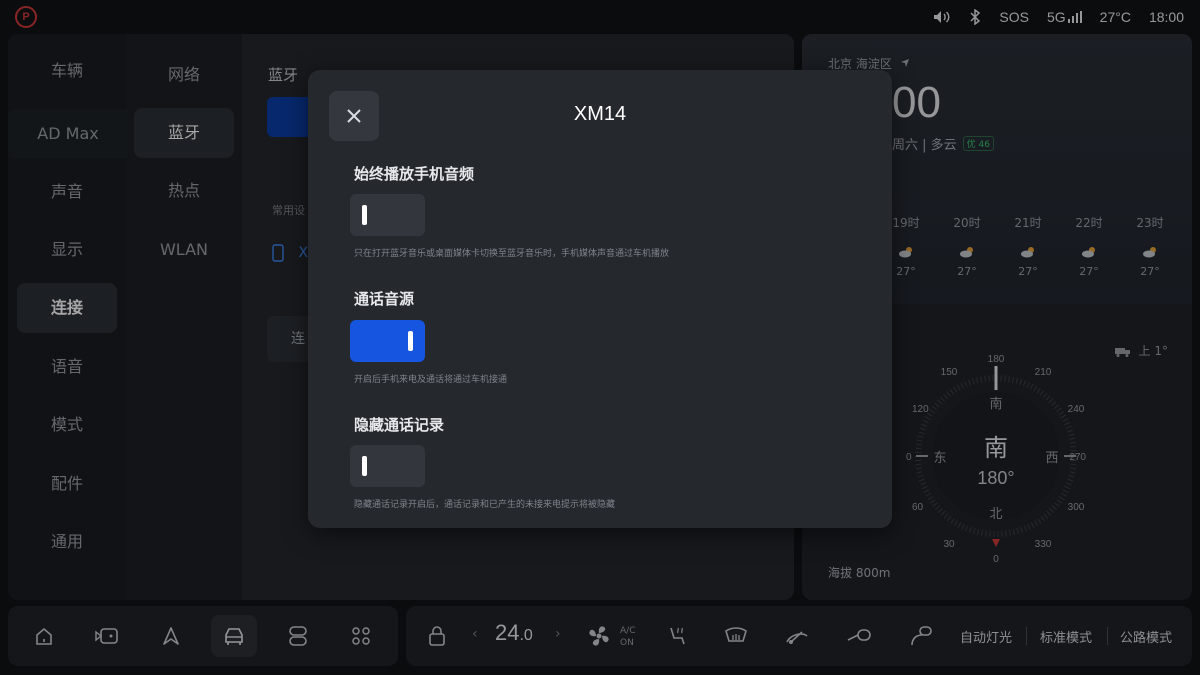 The image size is (1200, 675). Describe the element at coordinates (414, 174) in the screenshot. I see `option-title: 始终播放手机音频` at that location.